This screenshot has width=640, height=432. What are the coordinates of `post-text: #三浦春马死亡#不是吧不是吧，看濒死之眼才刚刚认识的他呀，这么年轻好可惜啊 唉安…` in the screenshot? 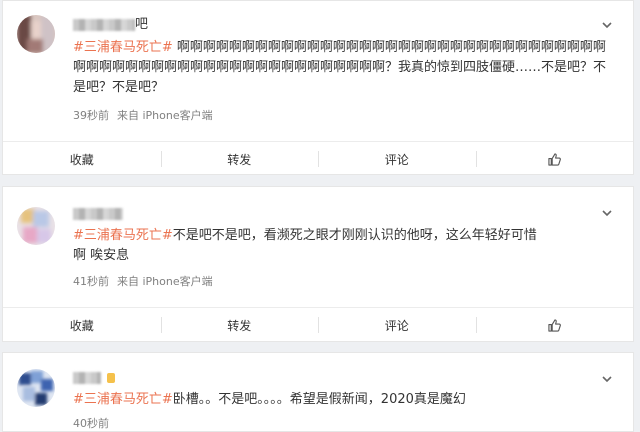 It's located at (308, 246).